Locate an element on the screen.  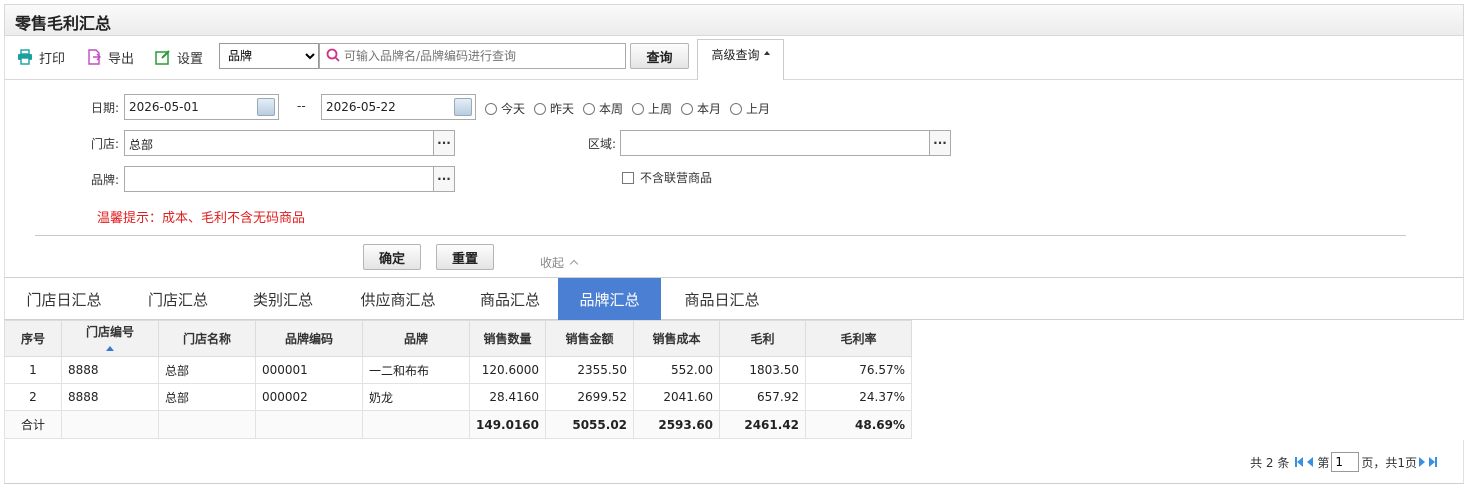
table-cell: 28.4160 is located at coordinates (507, 397).